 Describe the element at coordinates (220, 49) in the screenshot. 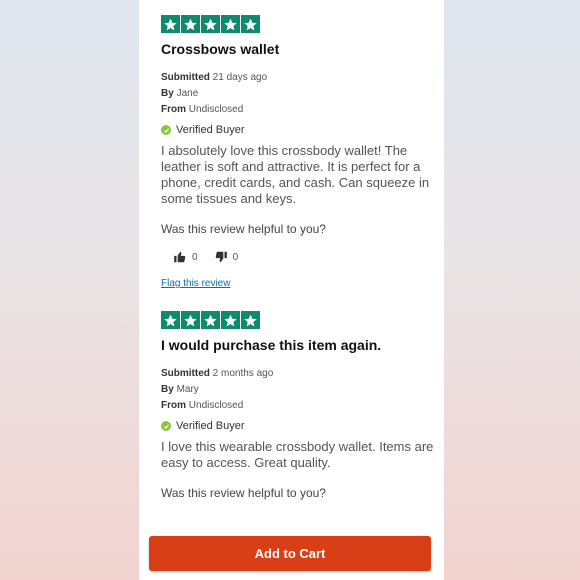

I see `review-title: Crossbows wallet` at that location.